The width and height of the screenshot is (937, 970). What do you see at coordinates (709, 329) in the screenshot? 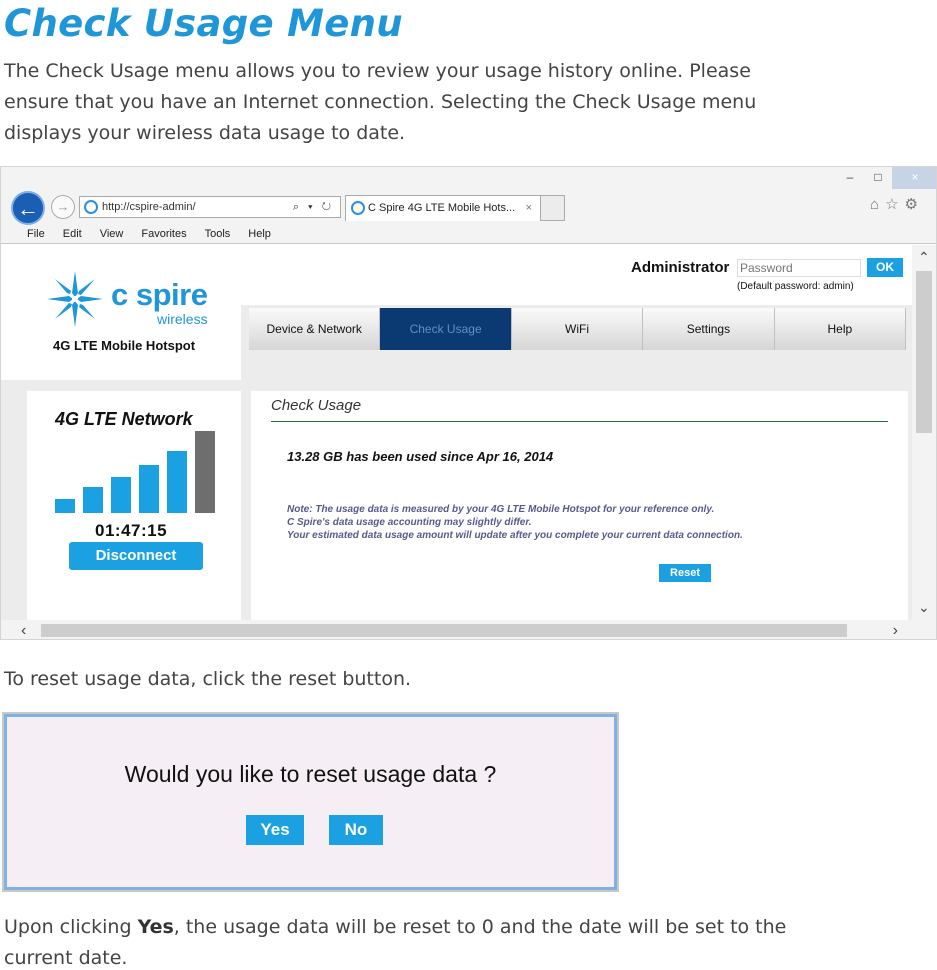
I see `nav-settings: Settings` at bounding box center [709, 329].